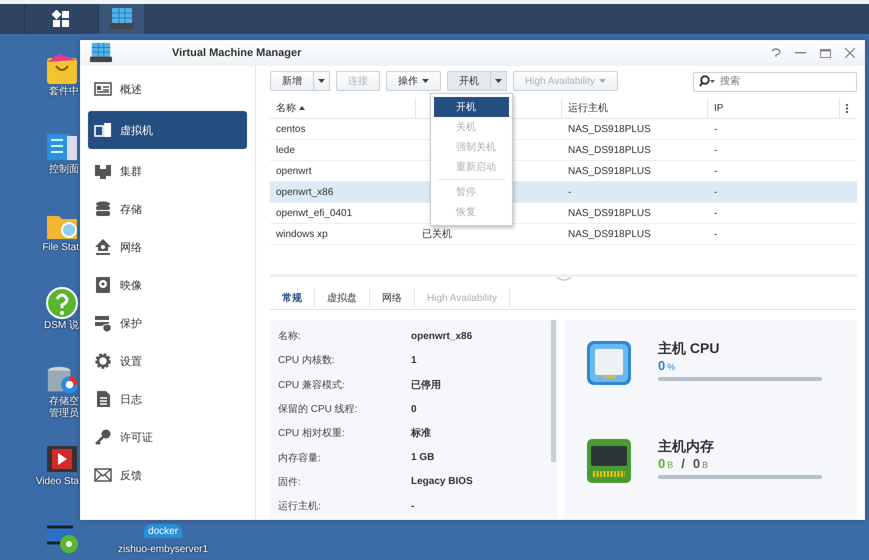 The image size is (869, 560). Describe the element at coordinates (167, 399) in the screenshot. I see `sidebar-item: 日志` at that location.